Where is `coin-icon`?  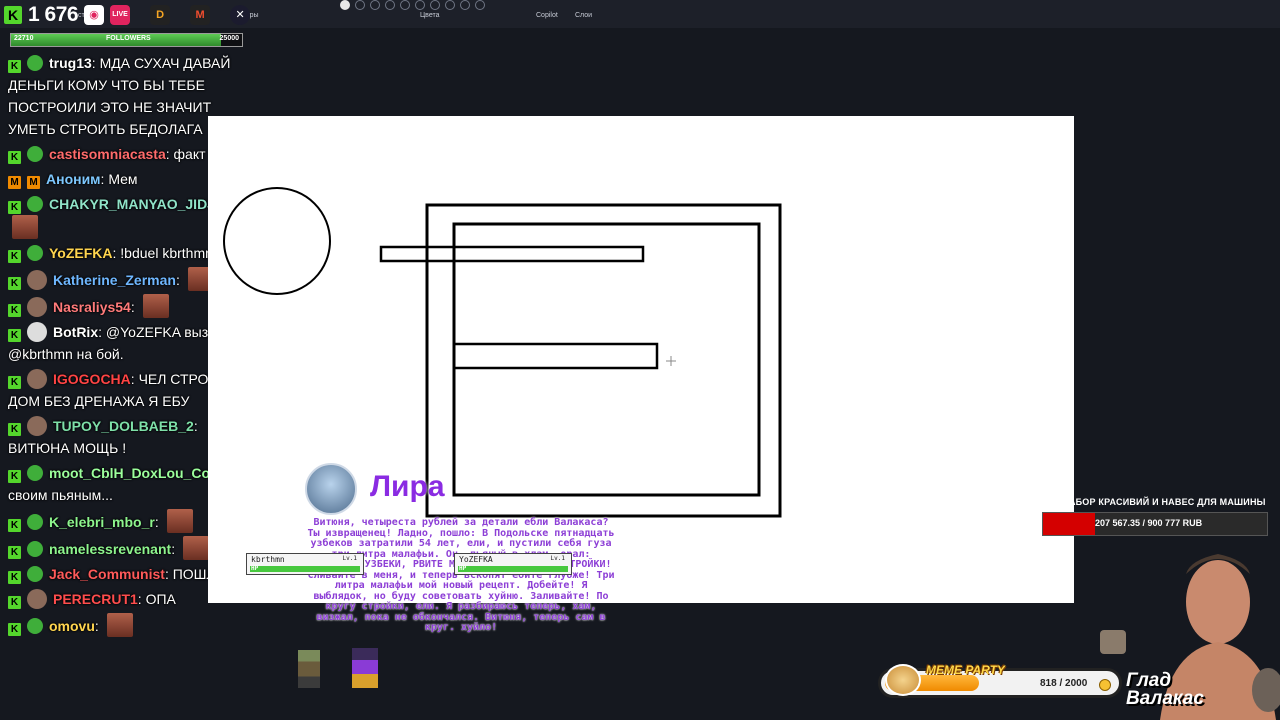 coin-icon is located at coordinates (1105, 685).